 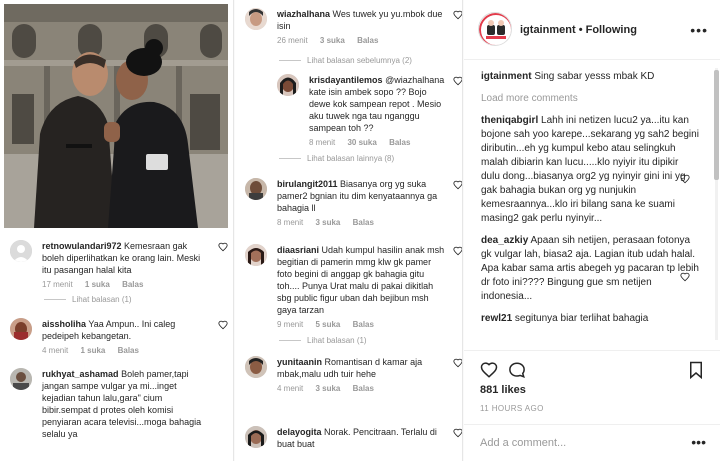 What do you see at coordinates (336, 158) in the screenshot?
I see `view-more-replies-link: Lihat balasan lainnya (8)` at bounding box center [336, 158].